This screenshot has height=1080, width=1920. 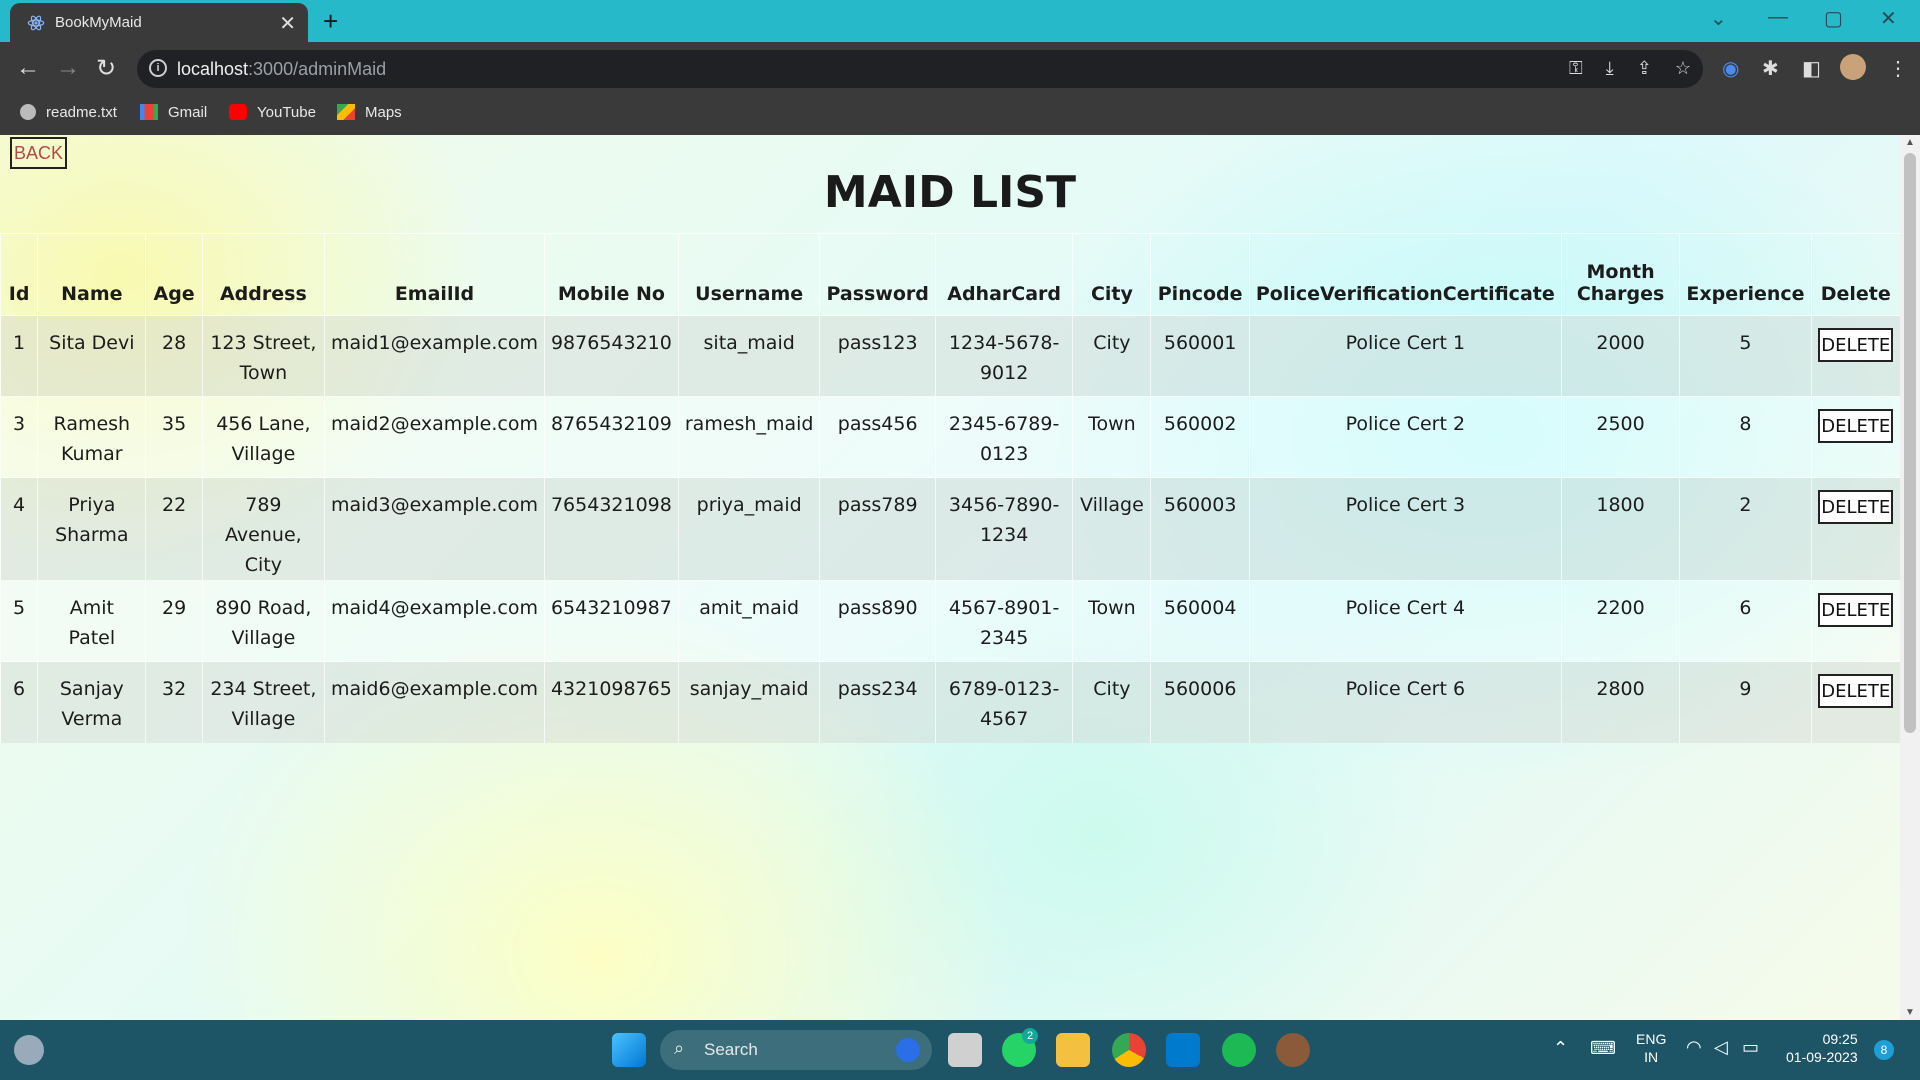 I want to click on site-info-icon: i, so click(x=158, y=68).